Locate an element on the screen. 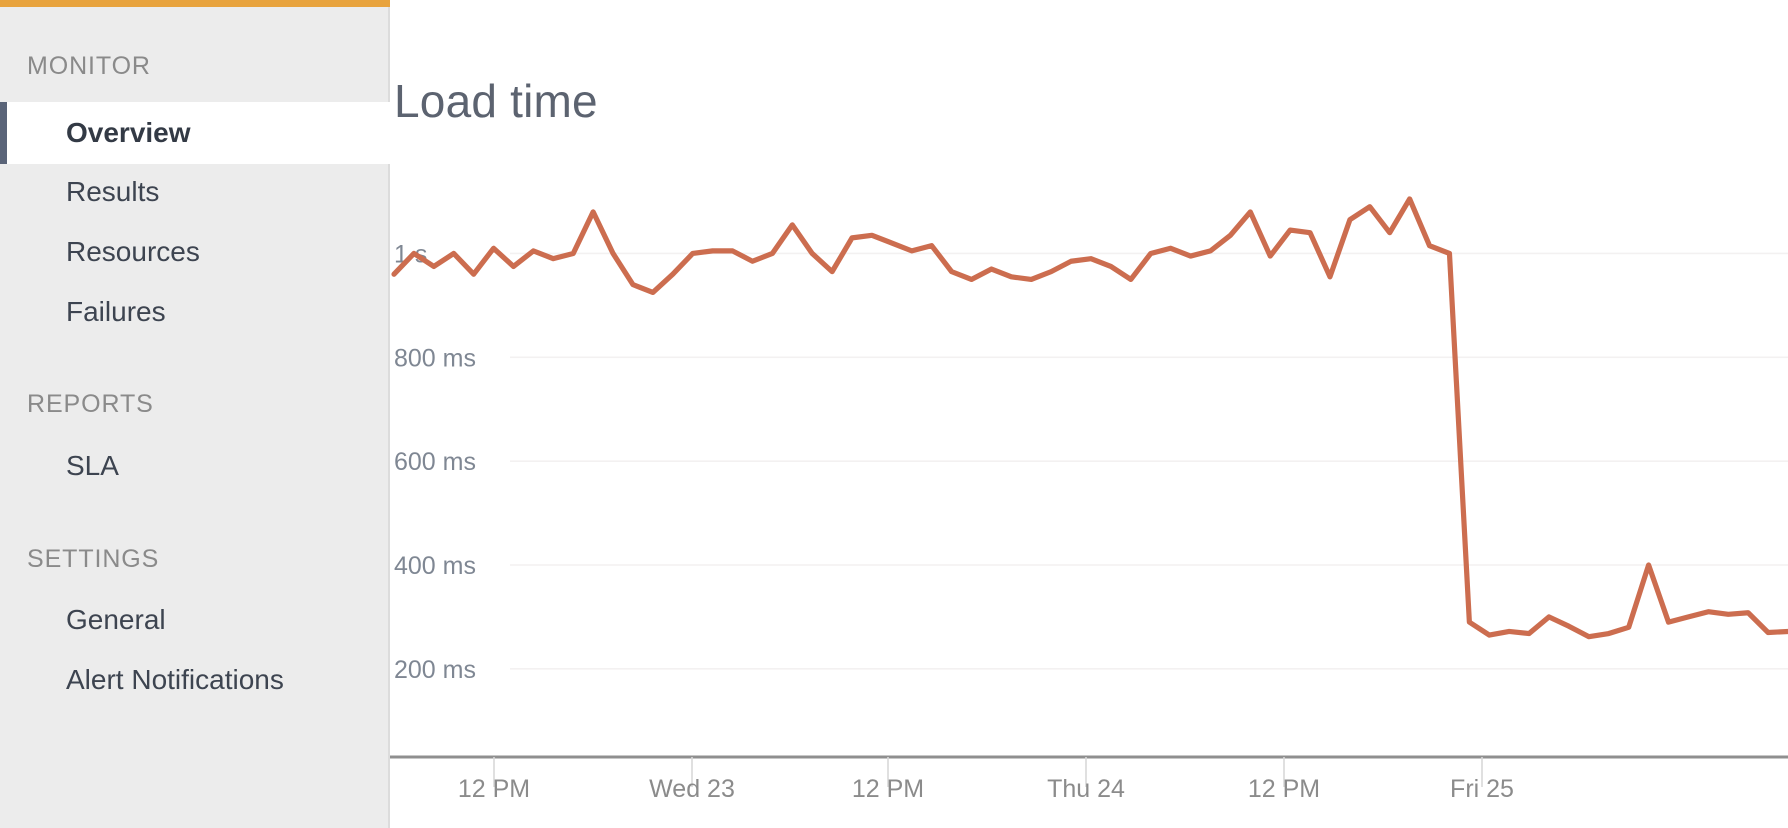 This screenshot has width=1788, height=828. y-axis-tick-label: 400 ms is located at coordinates (435, 566).